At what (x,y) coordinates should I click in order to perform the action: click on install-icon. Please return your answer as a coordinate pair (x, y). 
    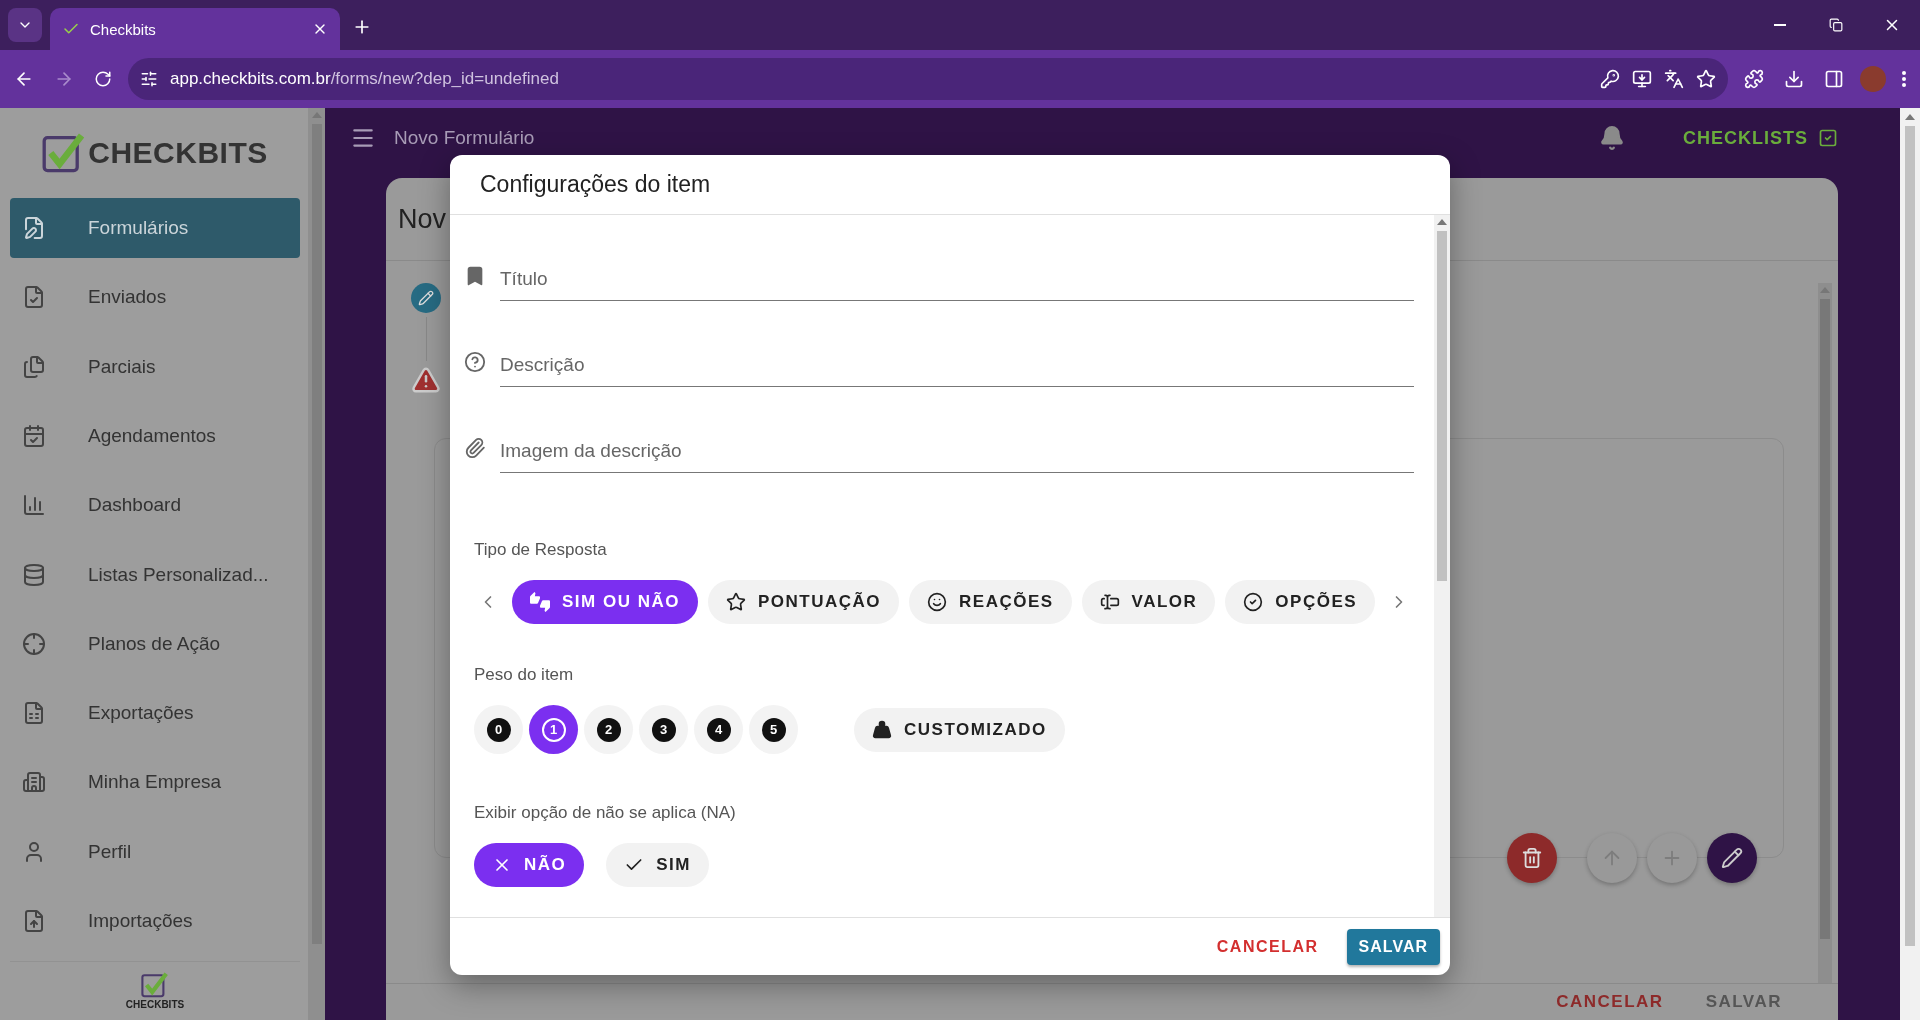
    Looking at the image, I should click on (1642, 79).